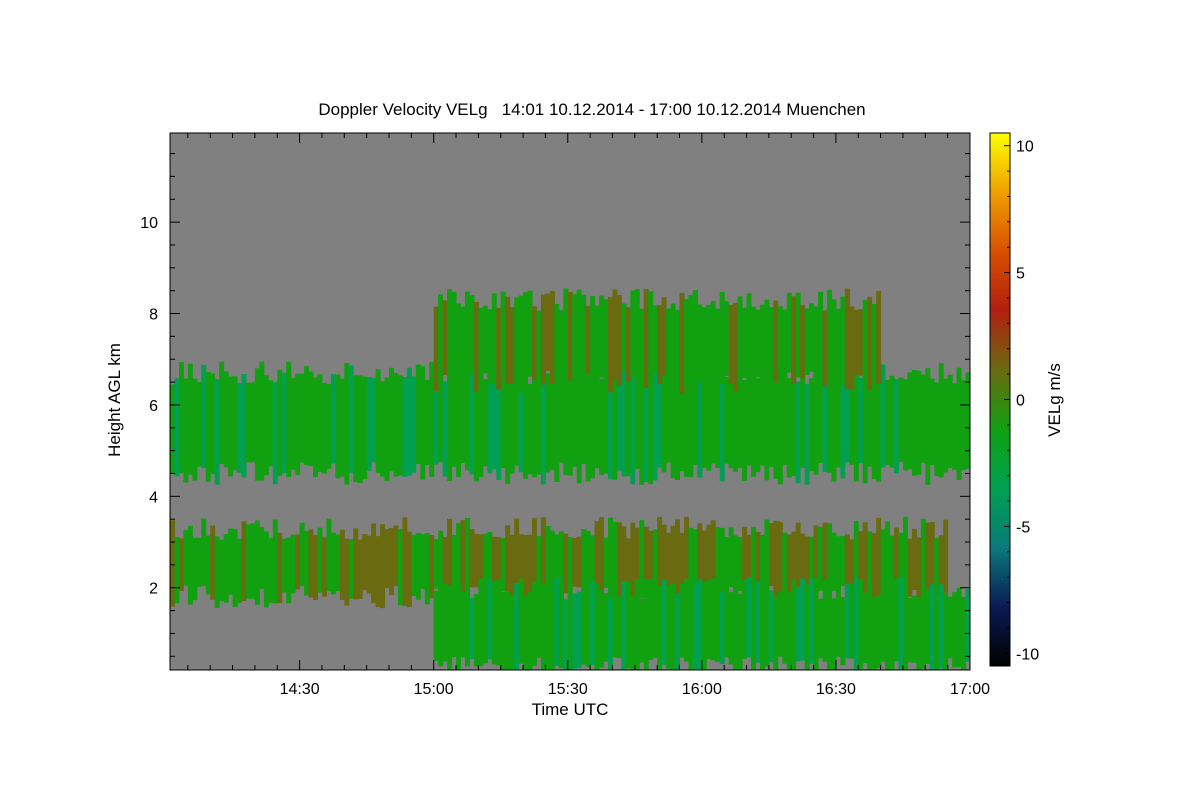 The height and width of the screenshot is (800, 1200). Describe the element at coordinates (1054, 400) in the screenshot. I see `colorbar-label: VELg m/s` at that location.